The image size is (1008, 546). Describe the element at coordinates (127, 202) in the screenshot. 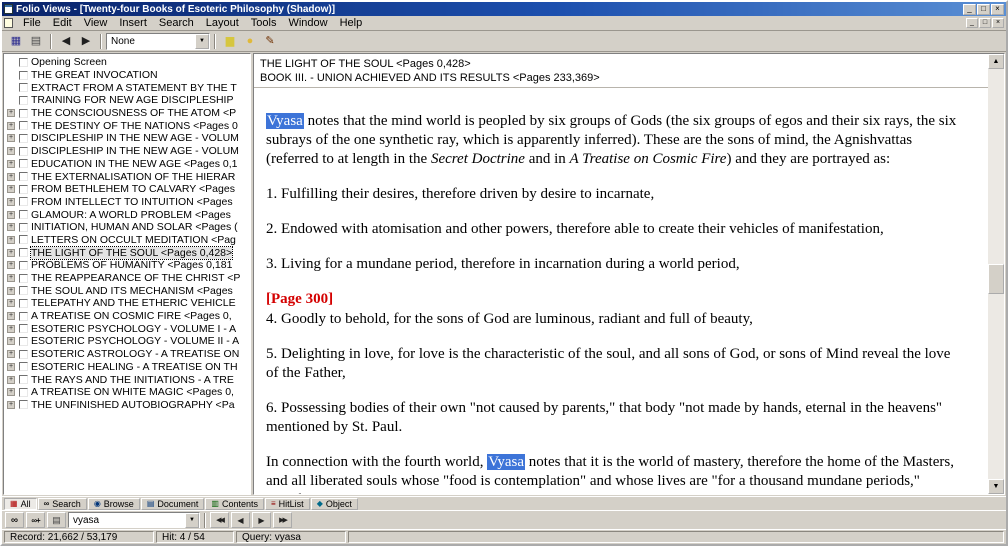

I see `sidebar-item: + FROM INTELLECT TO INTUITION <Pages` at that location.